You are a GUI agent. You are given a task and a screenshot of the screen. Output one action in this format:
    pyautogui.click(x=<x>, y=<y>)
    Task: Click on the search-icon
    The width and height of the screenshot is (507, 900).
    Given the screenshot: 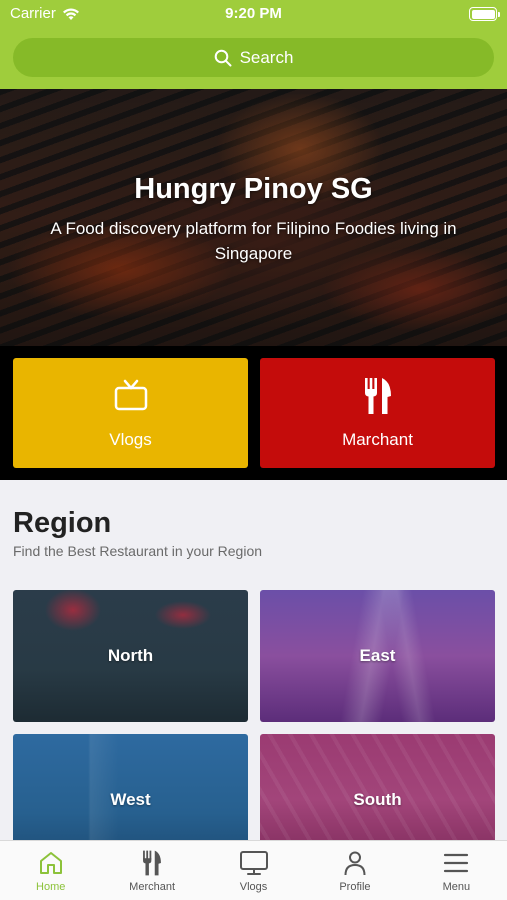 What is the action you would take?
    pyautogui.click(x=223, y=57)
    